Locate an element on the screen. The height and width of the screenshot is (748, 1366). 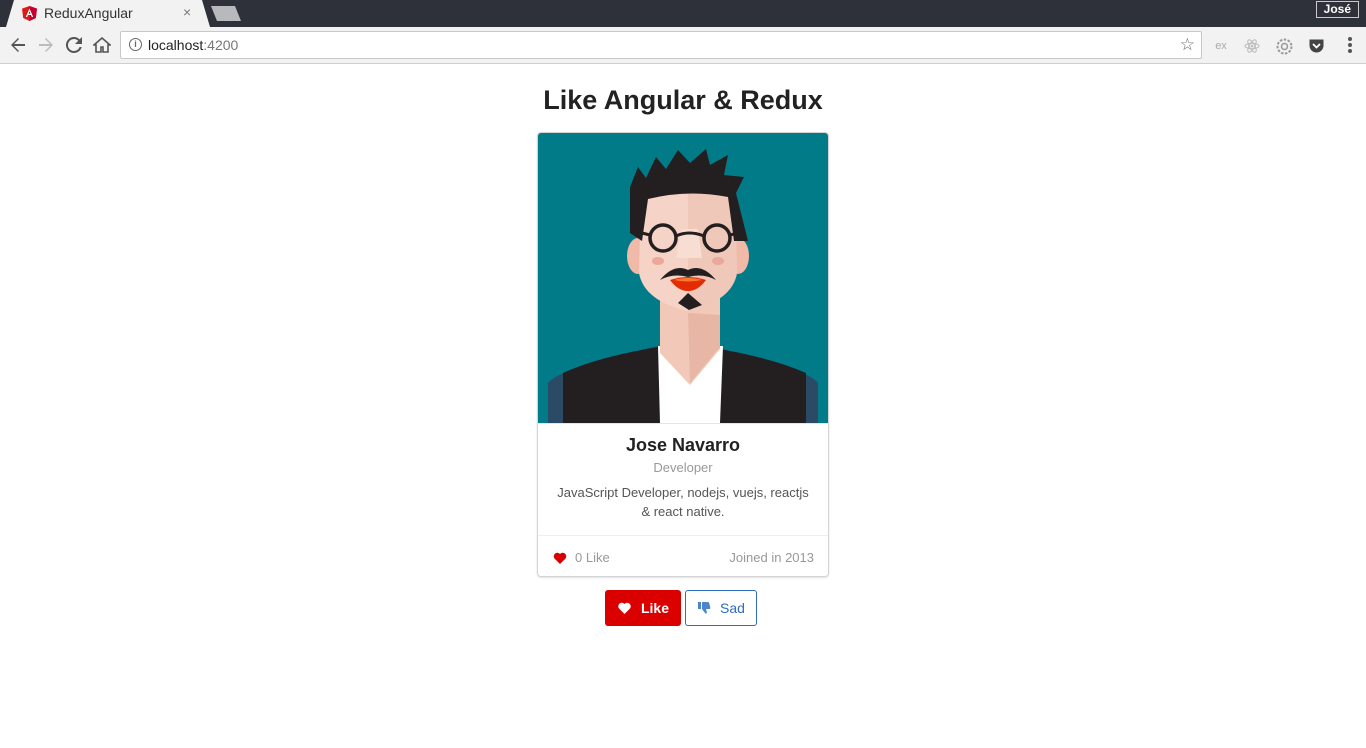
sad-button: Sad is located at coordinates (721, 608).